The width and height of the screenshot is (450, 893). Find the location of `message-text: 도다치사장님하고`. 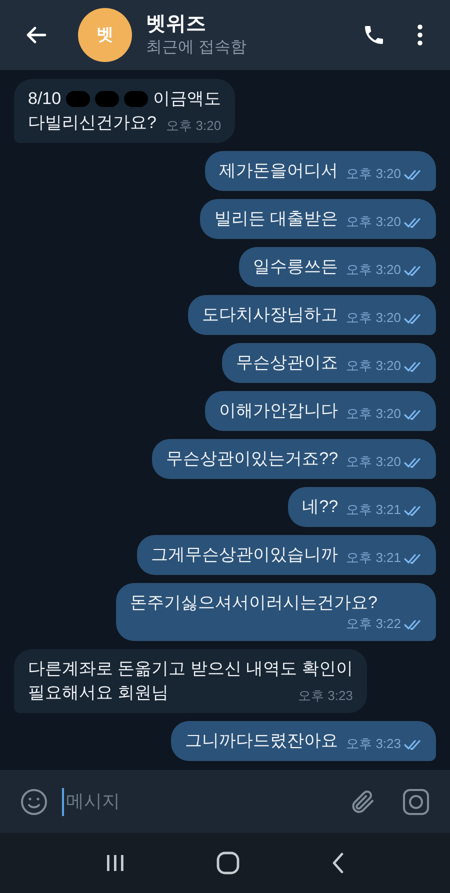

message-text: 도다치사장님하고 is located at coordinates (270, 315).